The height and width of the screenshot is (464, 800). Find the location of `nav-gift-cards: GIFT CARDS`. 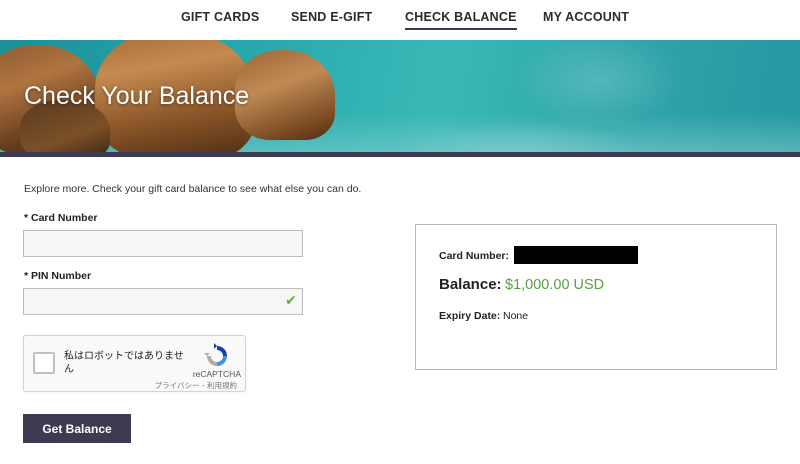

nav-gift-cards: GIFT CARDS is located at coordinates (220, 19).